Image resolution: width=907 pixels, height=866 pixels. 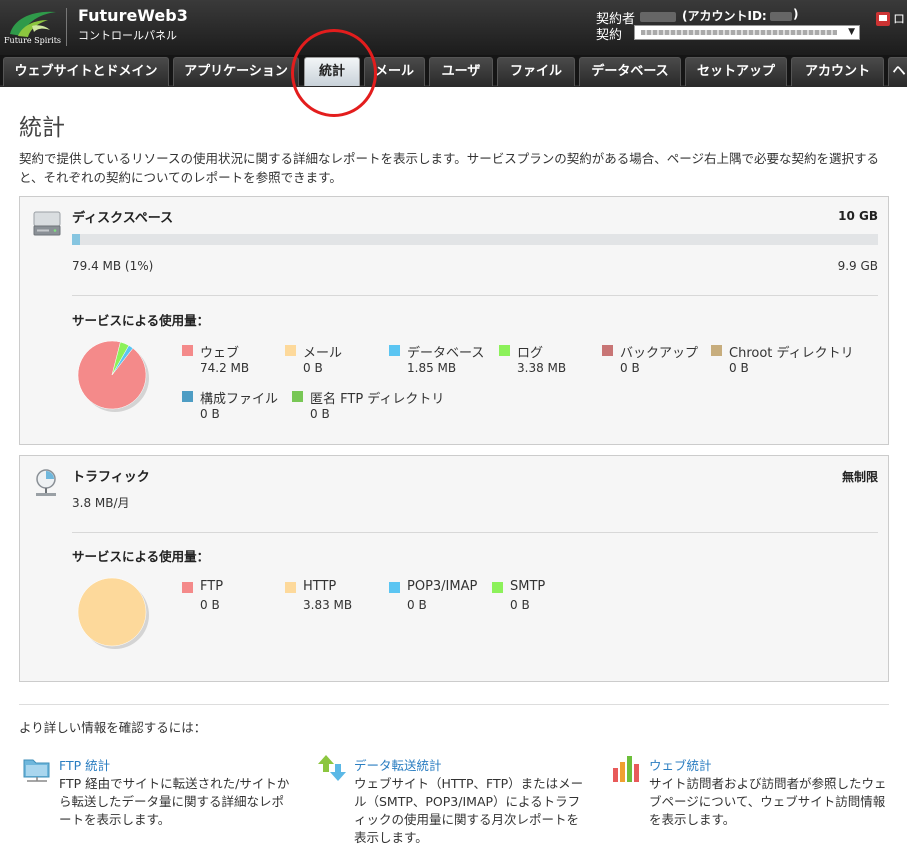 What do you see at coordinates (394, 71) in the screenshot?
I see `tab-mail: メール` at bounding box center [394, 71].